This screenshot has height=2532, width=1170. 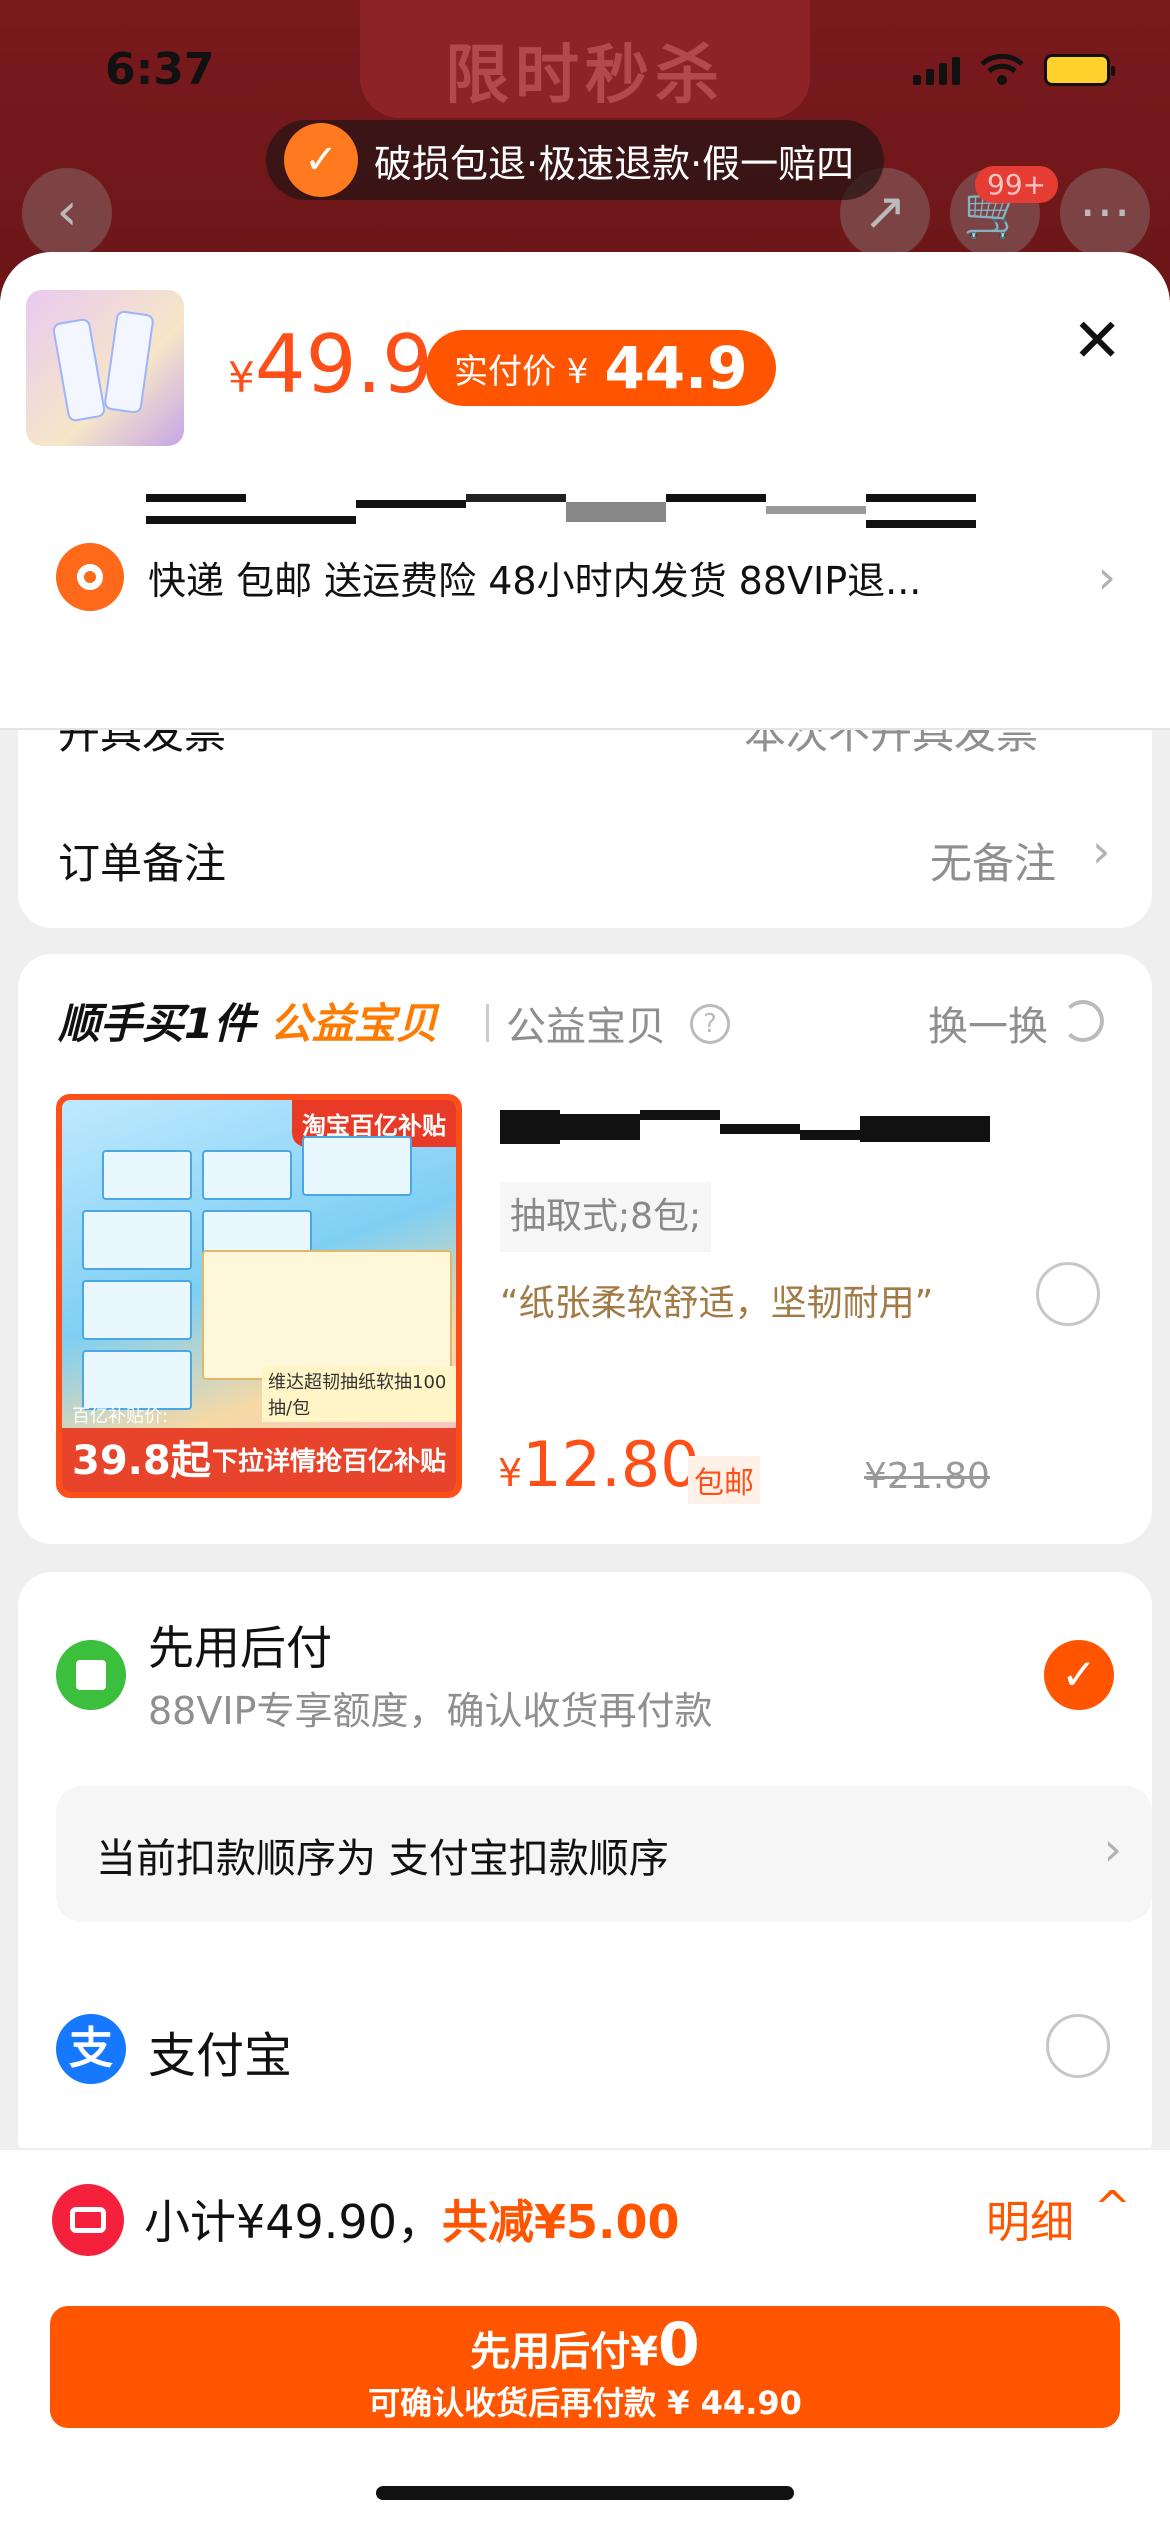 What do you see at coordinates (585, 809) in the screenshot?
I see `order-options-card` at bounding box center [585, 809].